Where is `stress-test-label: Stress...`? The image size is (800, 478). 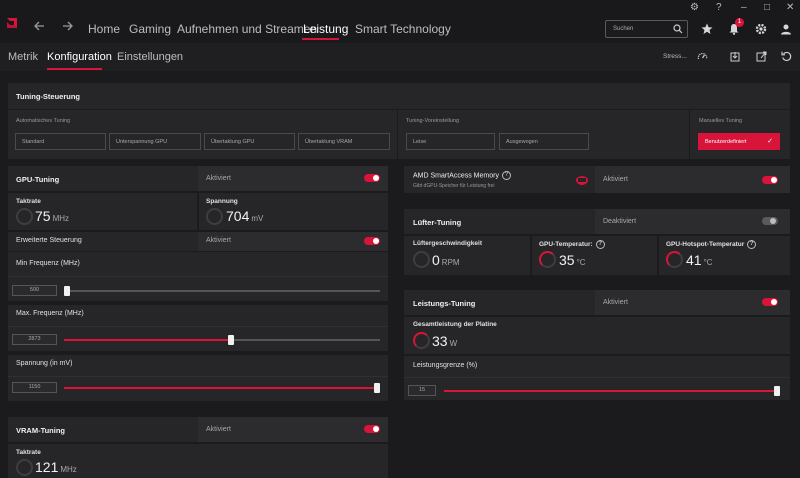
stress-test-label: Stress... is located at coordinates (675, 56).